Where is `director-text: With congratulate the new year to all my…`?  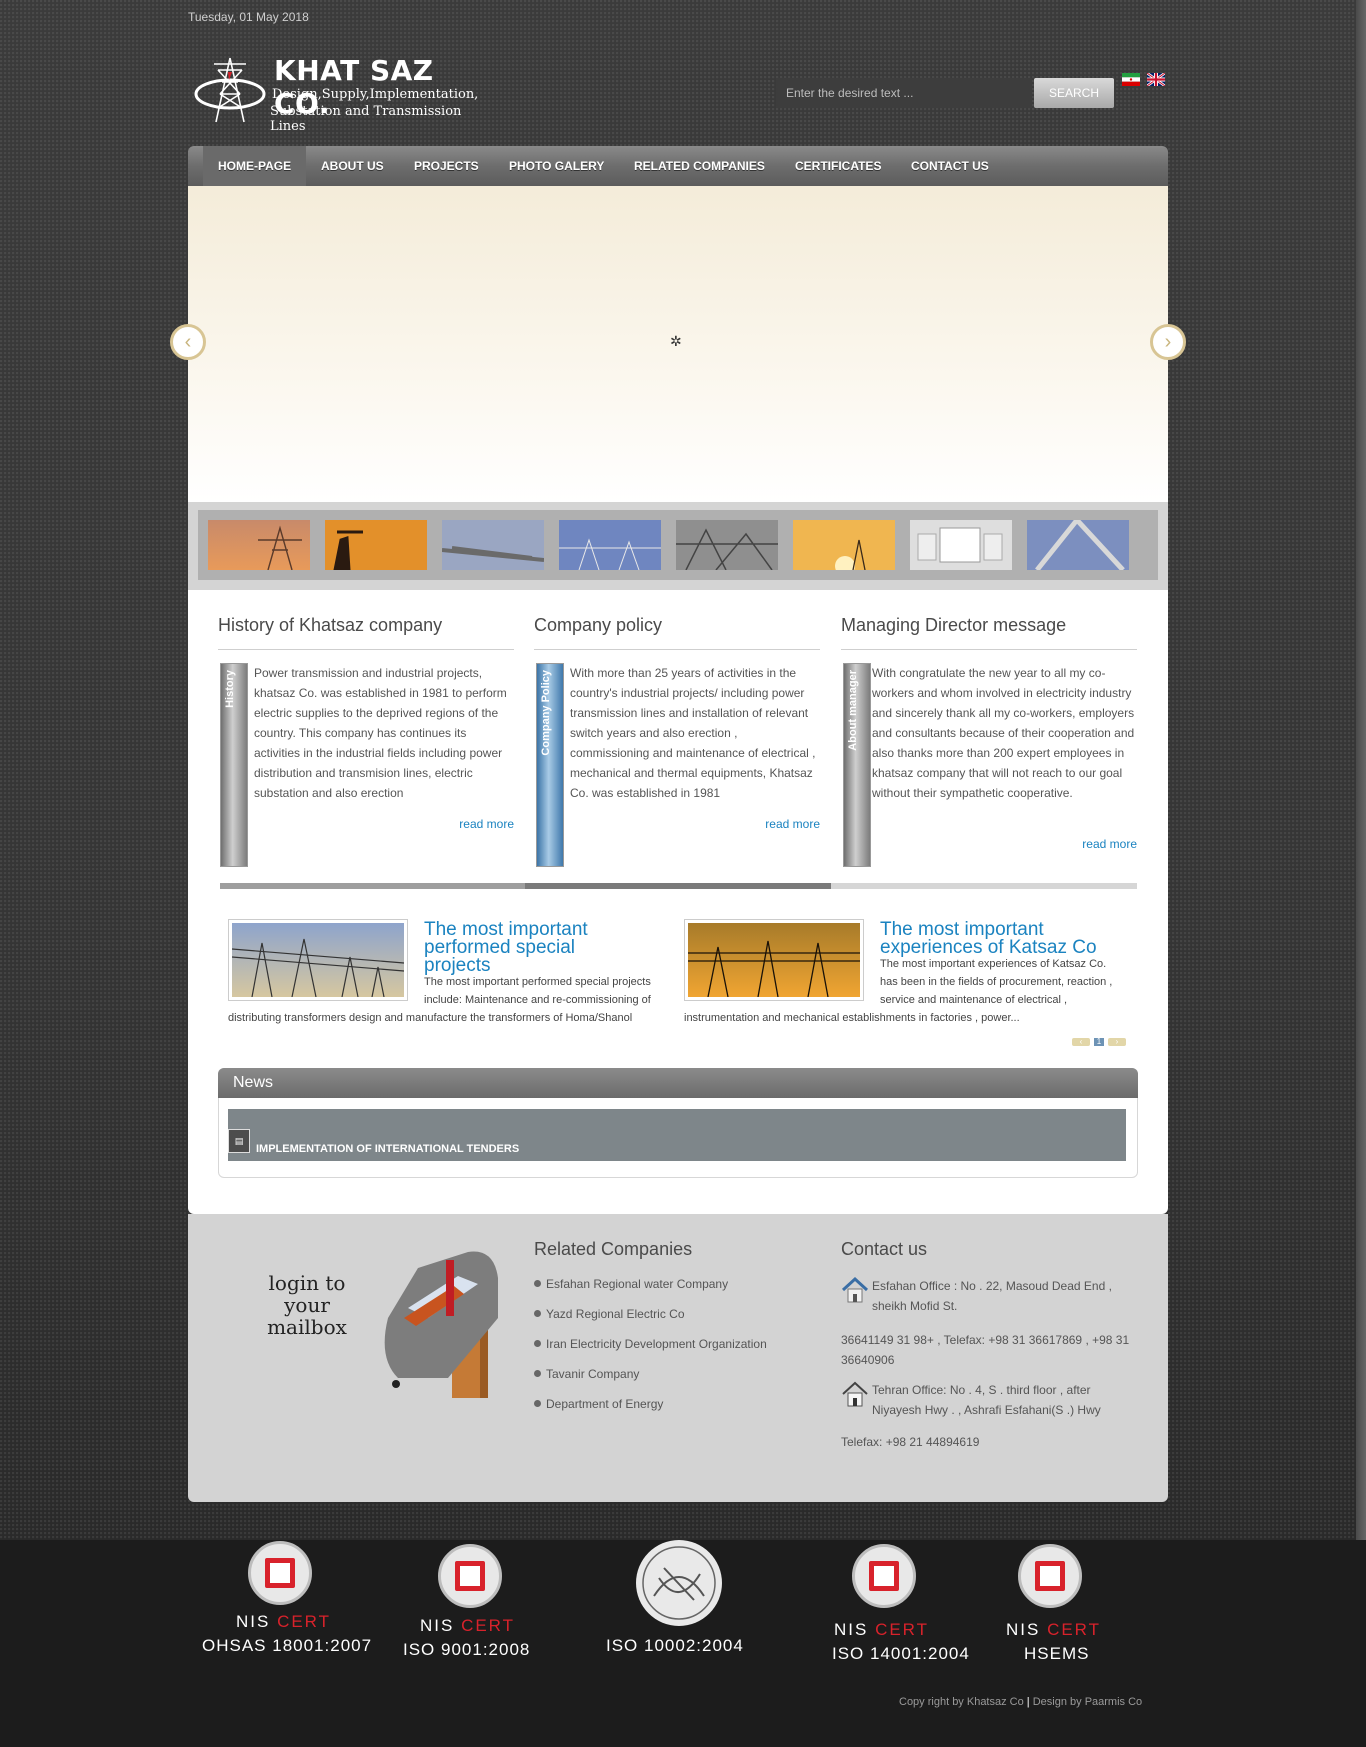
director-text: With congratulate the new year to all my… is located at coordinates (1003, 733).